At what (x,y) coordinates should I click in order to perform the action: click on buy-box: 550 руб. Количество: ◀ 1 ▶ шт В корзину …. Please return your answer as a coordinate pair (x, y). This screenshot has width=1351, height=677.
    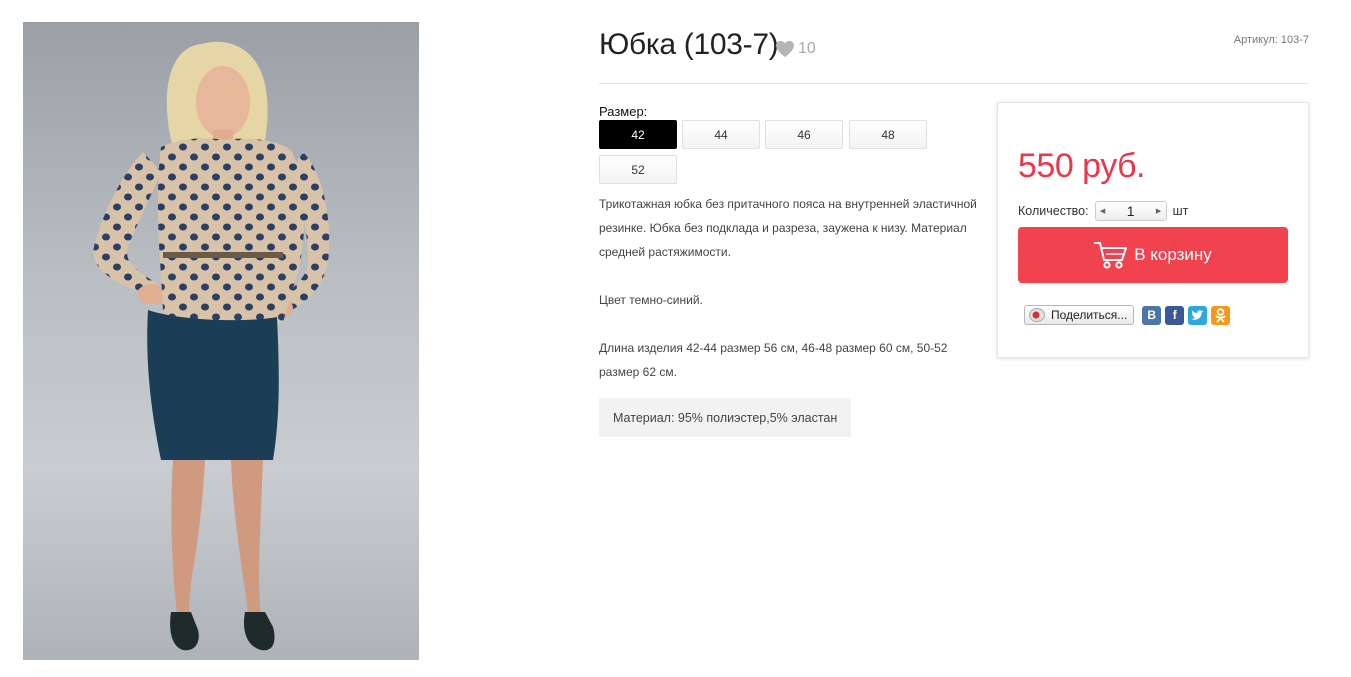
    Looking at the image, I should click on (1153, 230).